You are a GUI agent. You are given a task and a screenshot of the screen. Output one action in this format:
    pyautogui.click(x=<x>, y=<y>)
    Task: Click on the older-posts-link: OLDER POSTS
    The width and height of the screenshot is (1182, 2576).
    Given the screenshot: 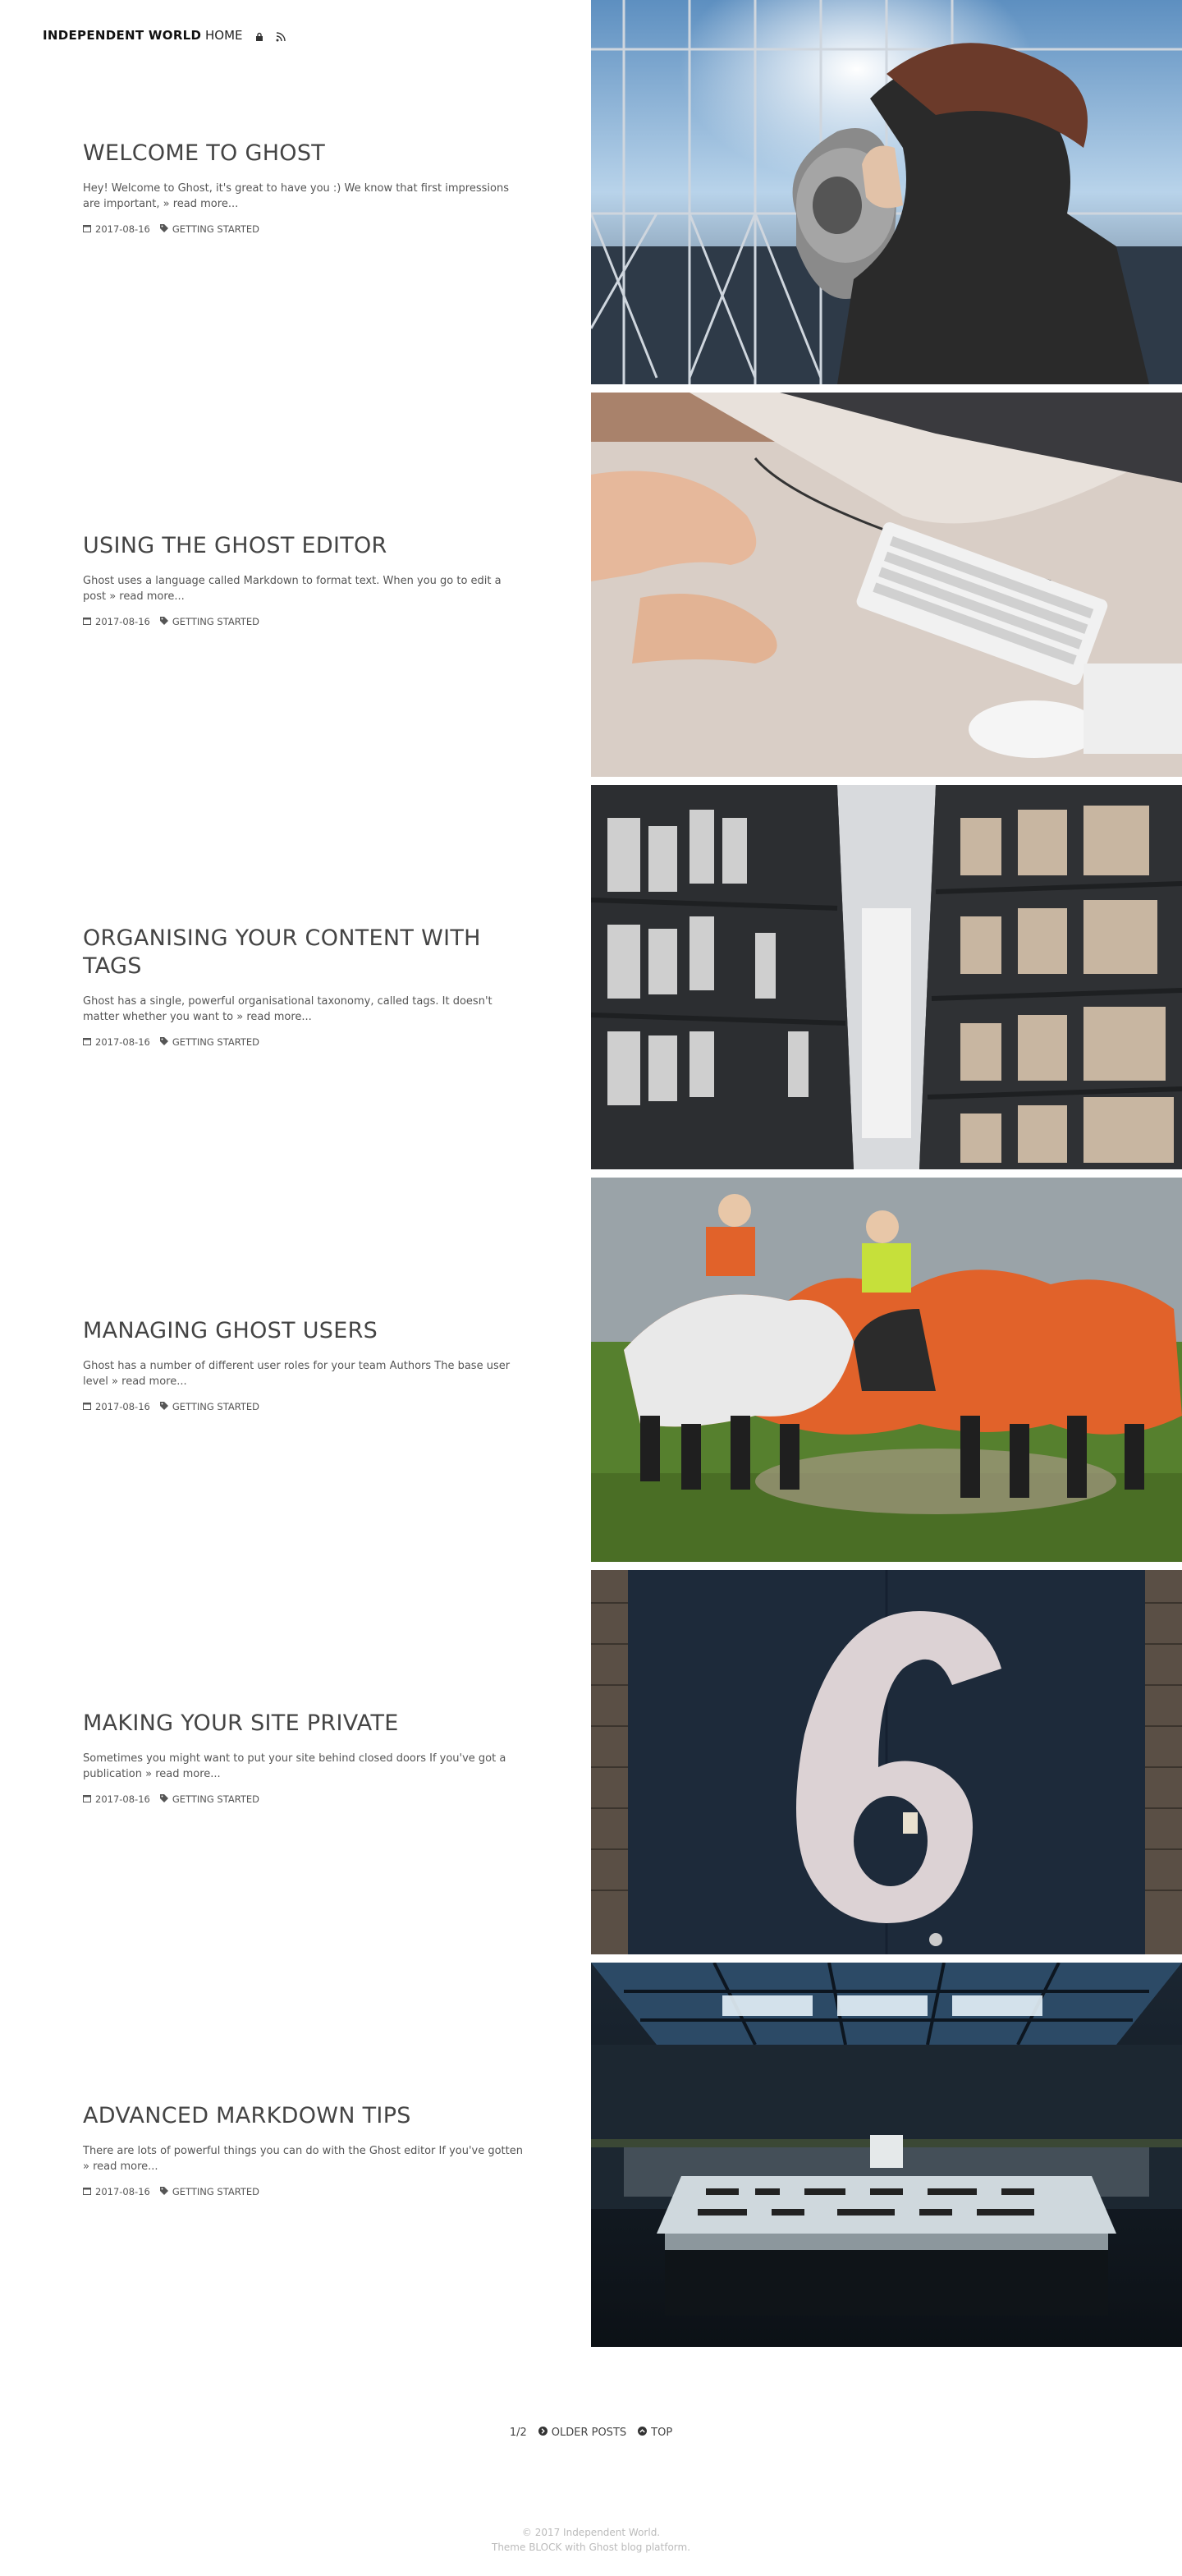 What is the action you would take?
    pyautogui.click(x=582, y=2433)
    